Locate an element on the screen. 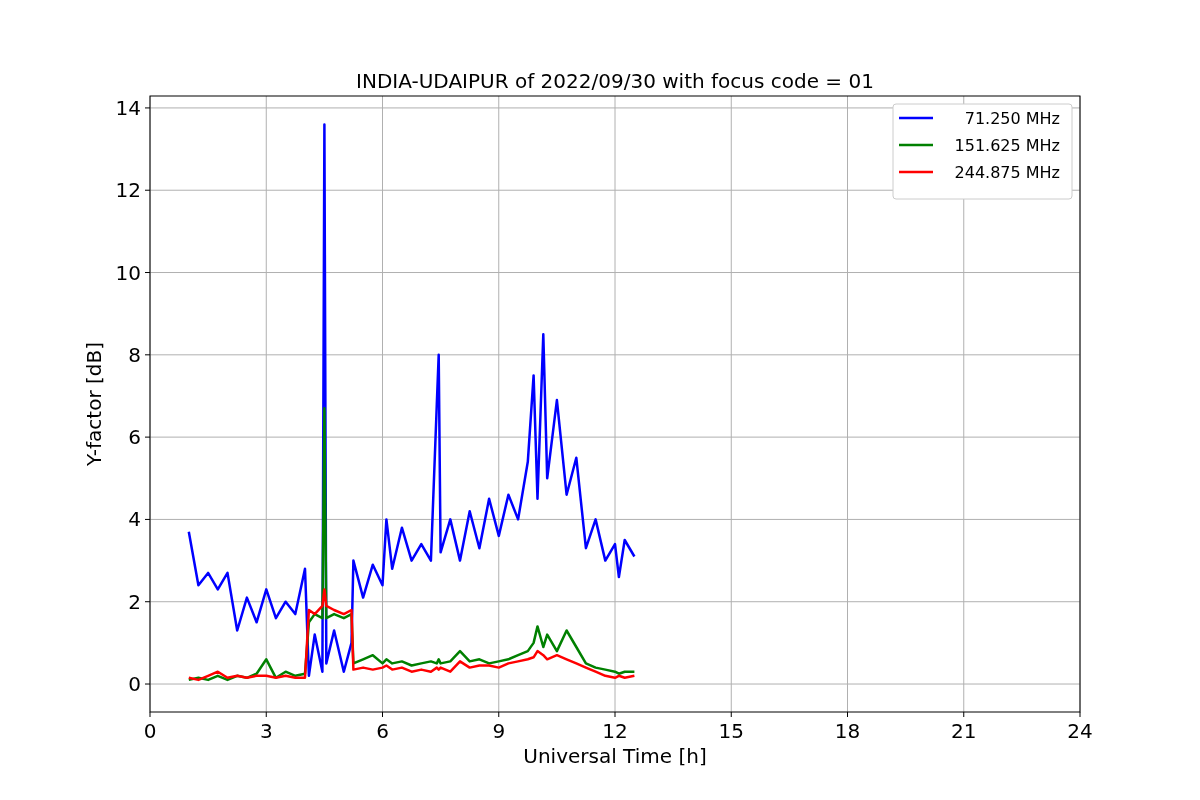 This screenshot has height=800, width=1200. x-tick-label: 15 is located at coordinates (731, 731).